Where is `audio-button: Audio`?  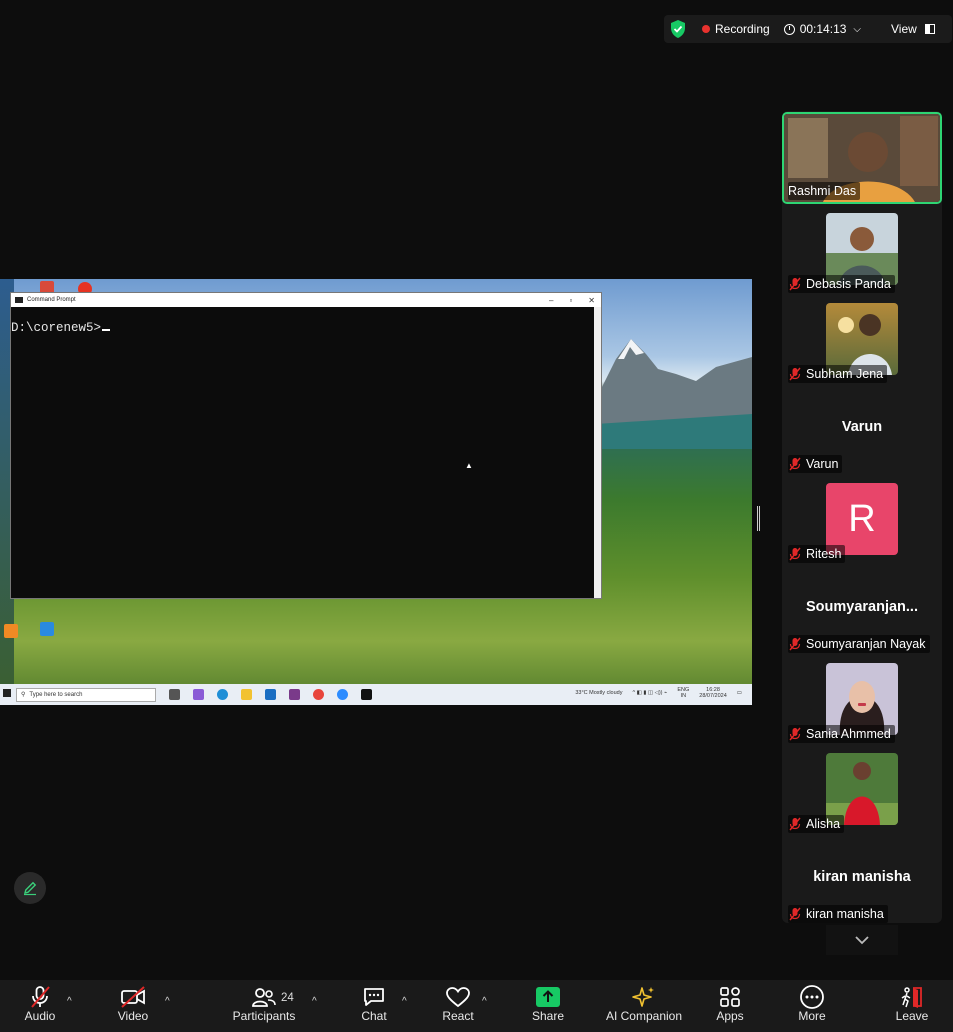
audio-button: Audio is located at coordinates (40, 1006).